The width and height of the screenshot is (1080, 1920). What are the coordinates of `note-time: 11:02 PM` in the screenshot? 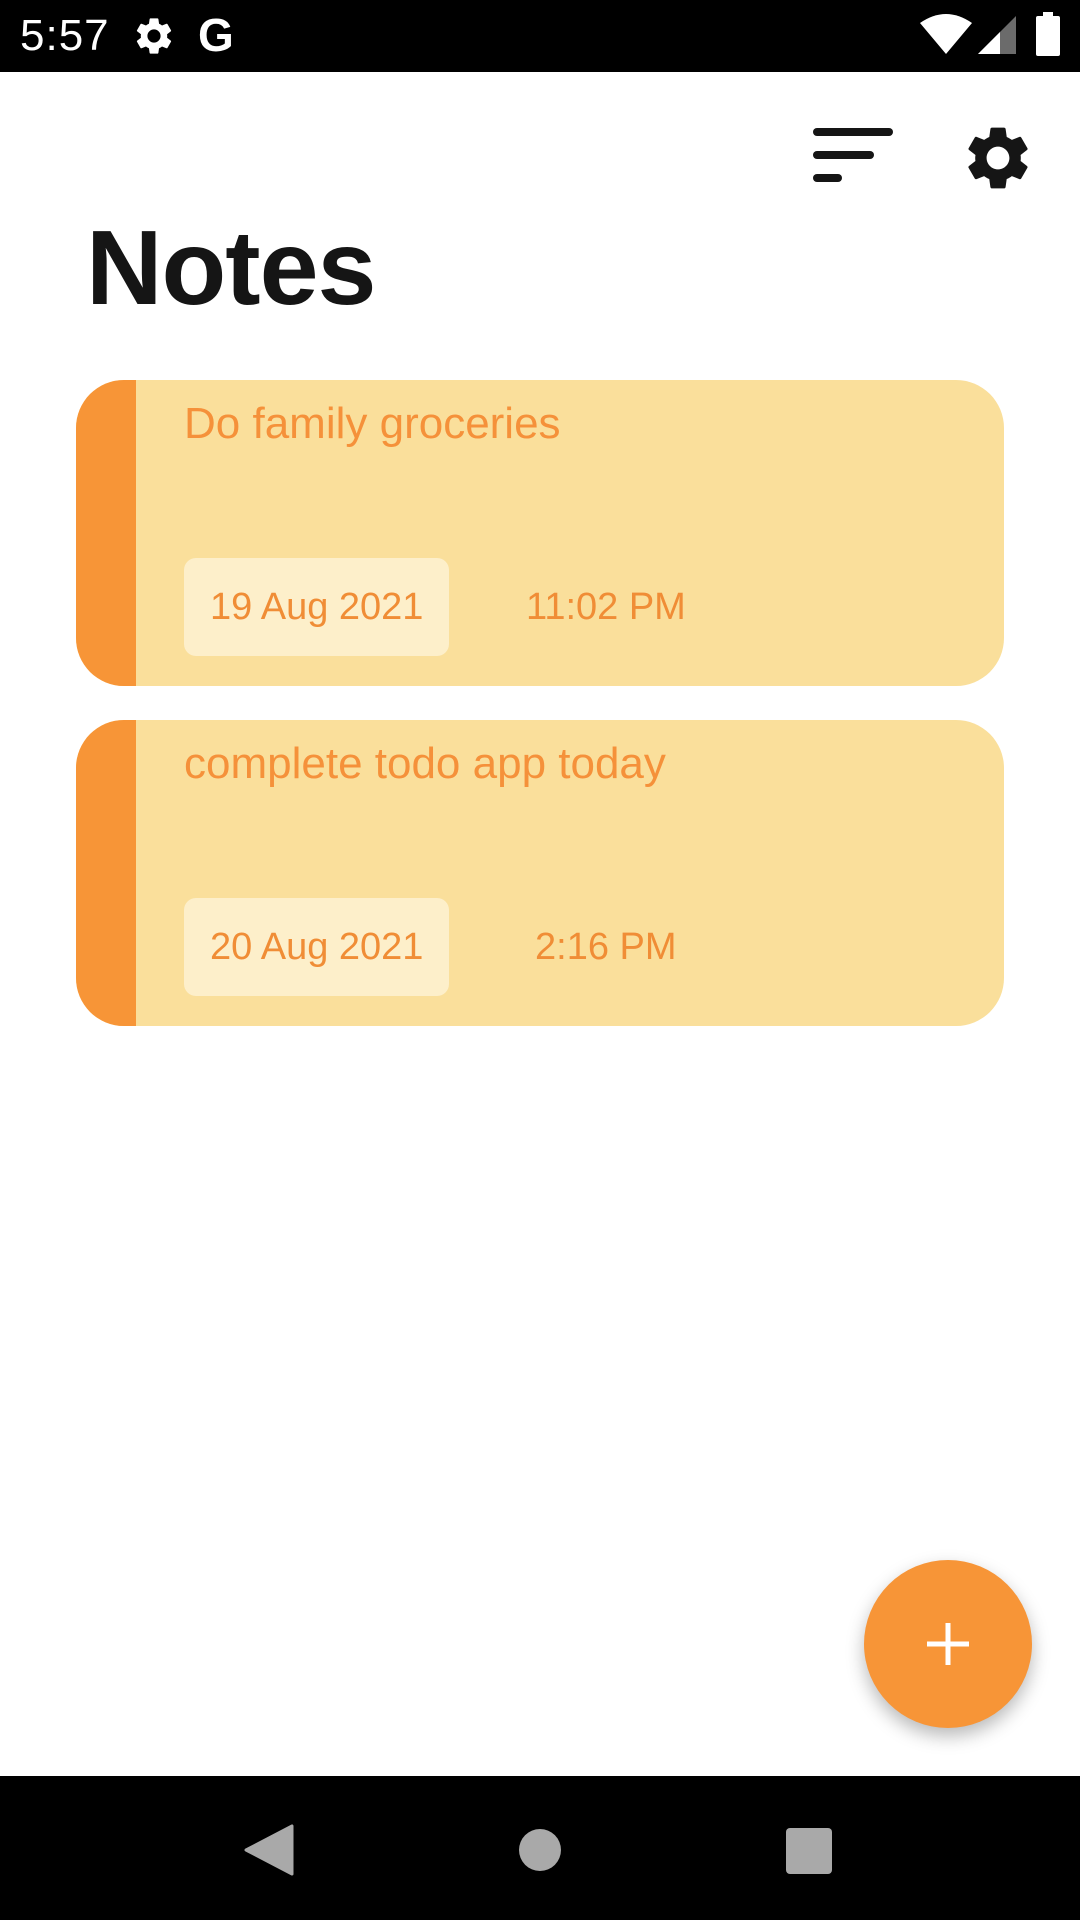 It's located at (606, 607).